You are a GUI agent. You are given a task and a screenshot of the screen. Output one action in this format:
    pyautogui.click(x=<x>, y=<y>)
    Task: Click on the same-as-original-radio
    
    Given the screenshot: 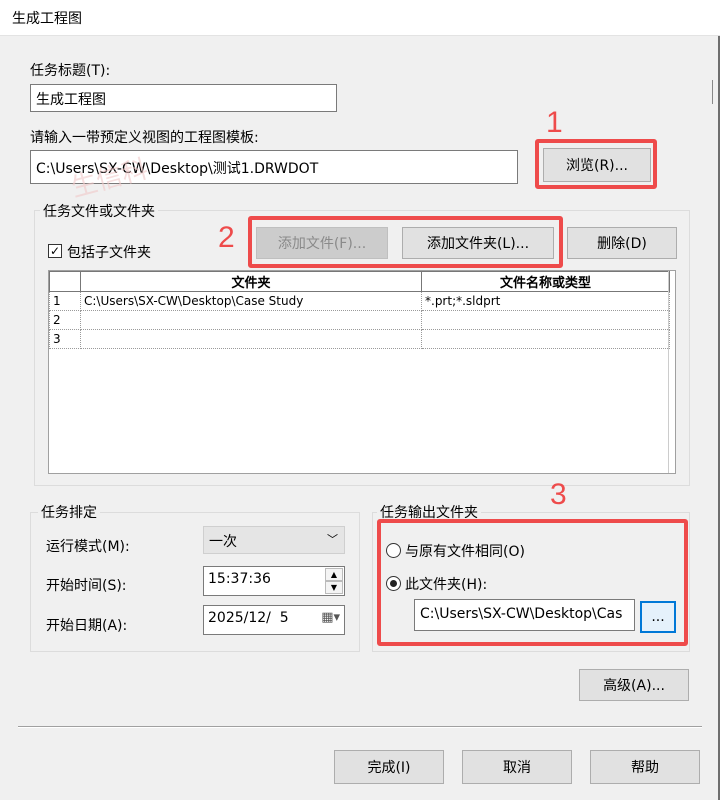 What is the action you would take?
    pyautogui.click(x=393, y=550)
    